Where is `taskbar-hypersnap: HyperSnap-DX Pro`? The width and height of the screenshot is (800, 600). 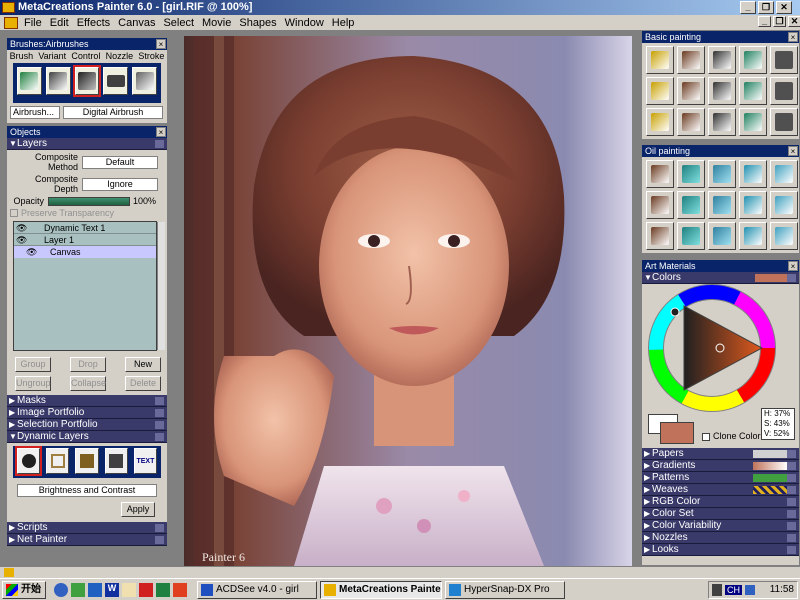
taskbar-hypersnap: HyperSnap-DX Pro is located at coordinates (505, 589).